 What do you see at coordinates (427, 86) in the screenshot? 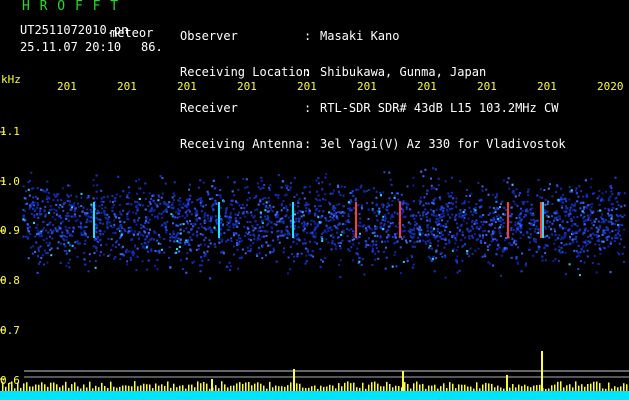
I see `x-tick-label: 201` at bounding box center [427, 86].